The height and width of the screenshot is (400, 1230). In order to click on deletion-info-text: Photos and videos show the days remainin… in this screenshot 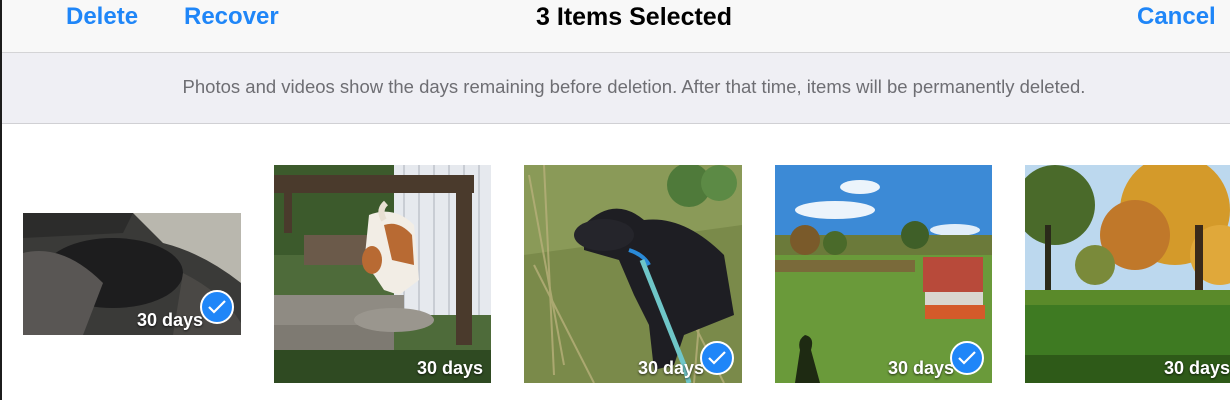, I will do `click(634, 86)`.